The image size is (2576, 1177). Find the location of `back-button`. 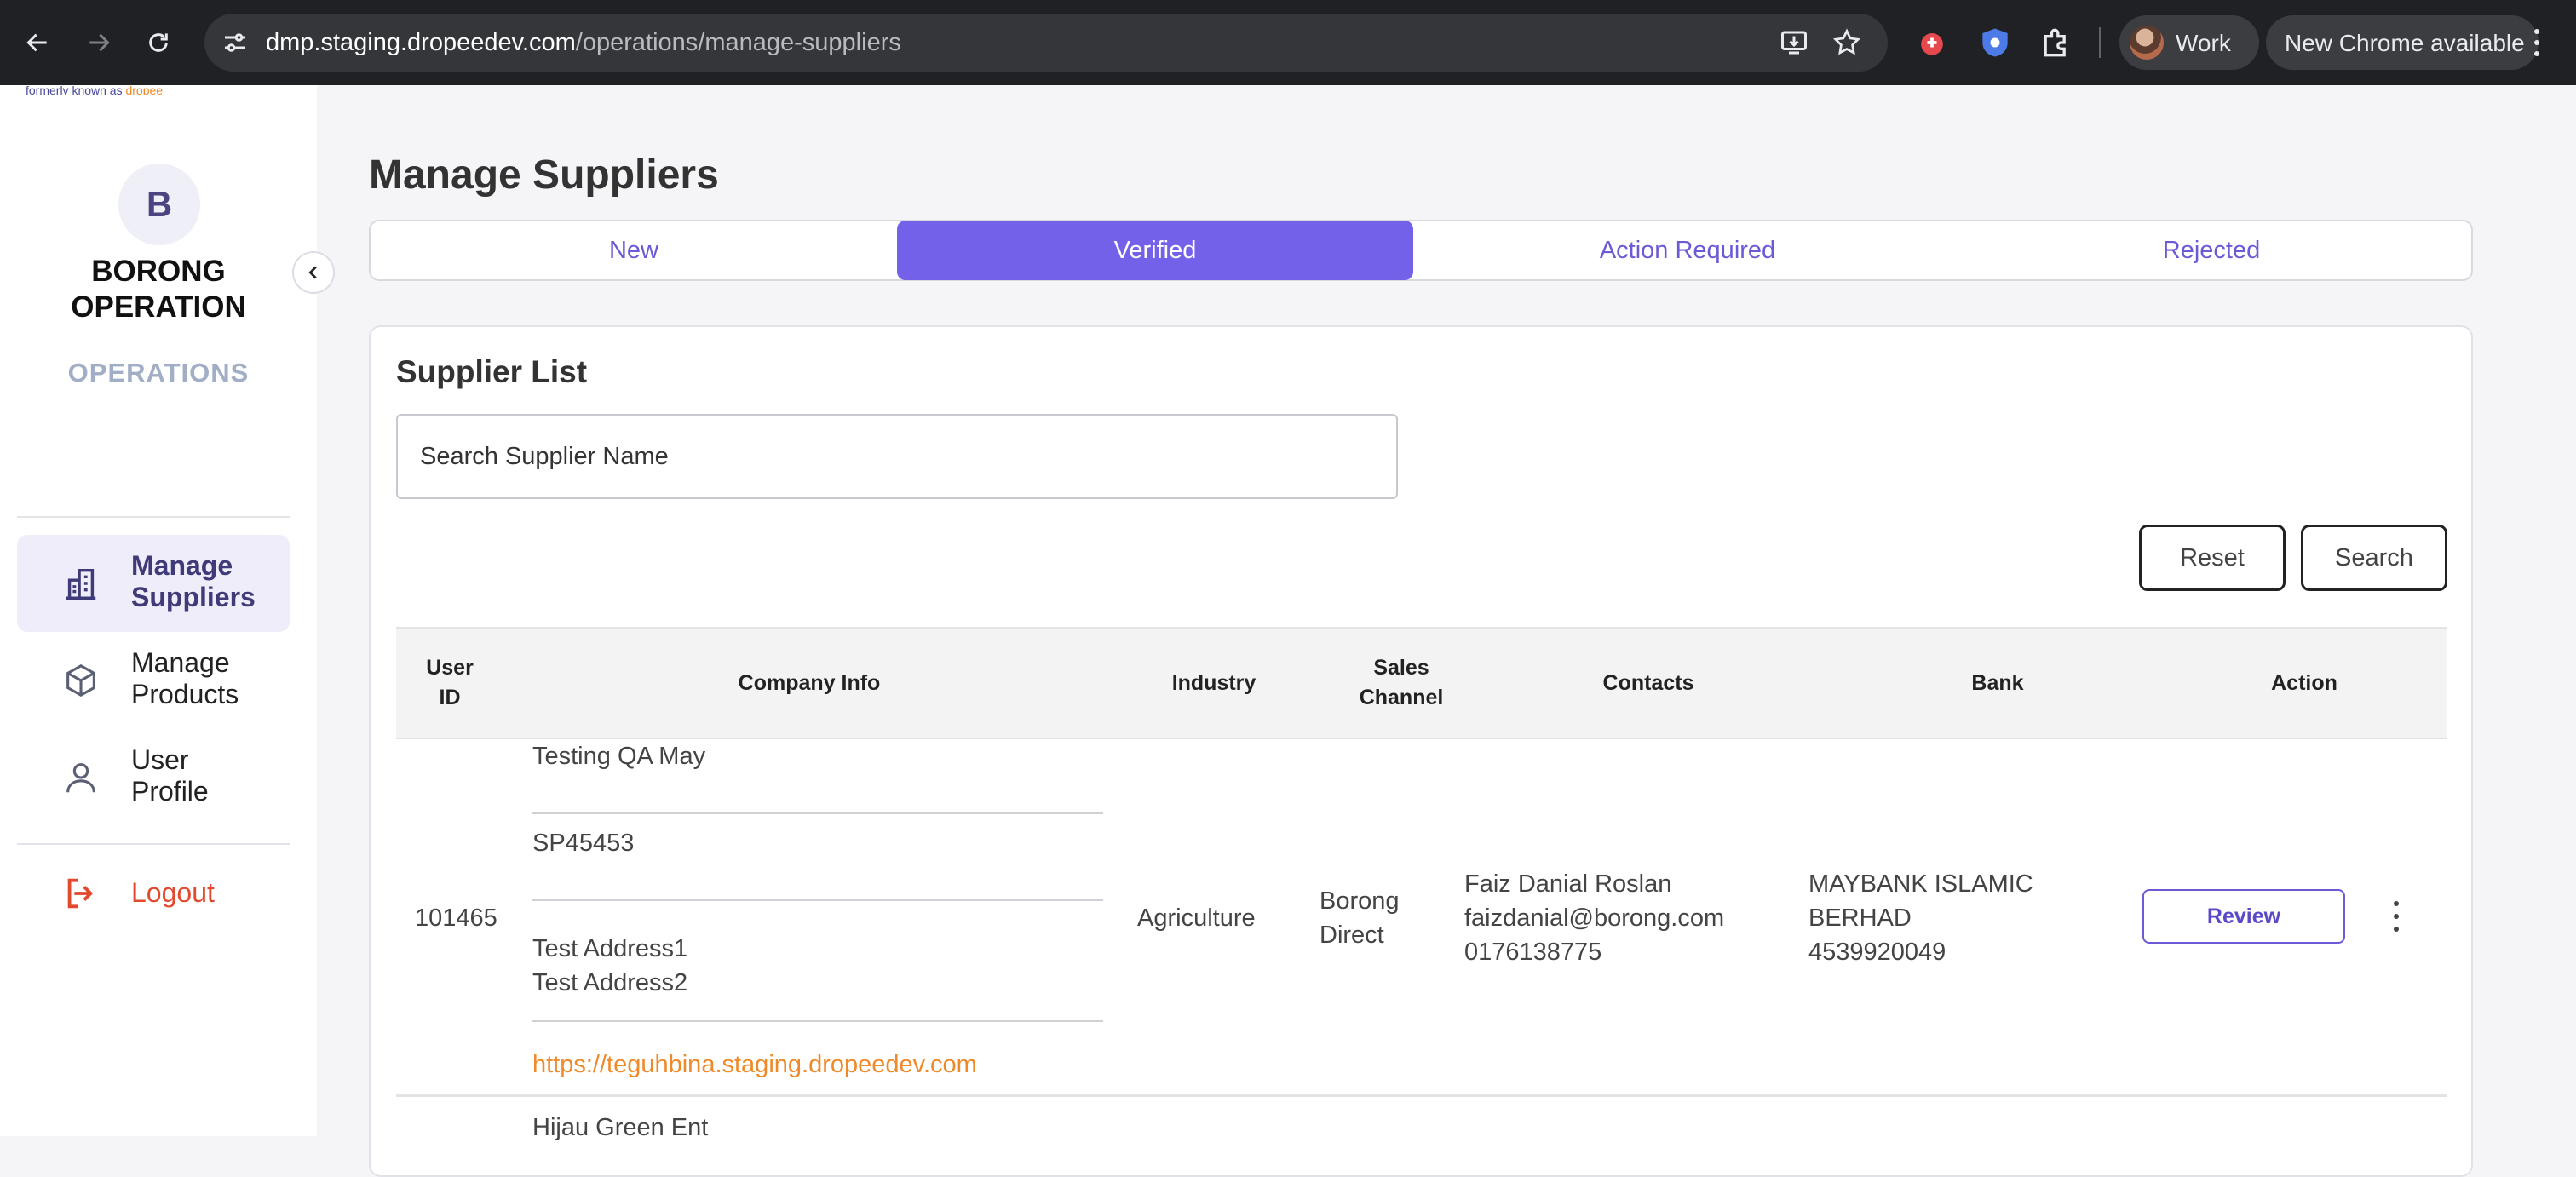

back-button is located at coordinates (38, 42).